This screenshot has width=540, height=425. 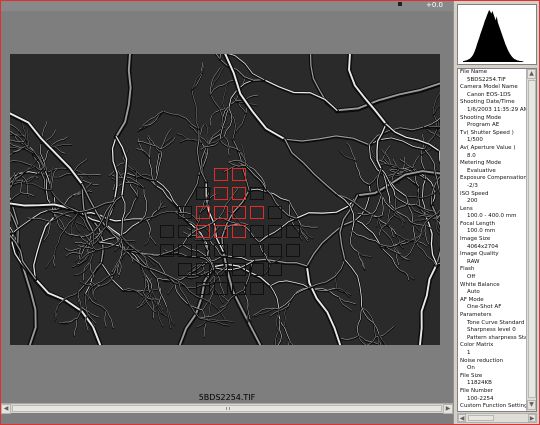 I want to click on tick-icon, so click(x=400, y=4).